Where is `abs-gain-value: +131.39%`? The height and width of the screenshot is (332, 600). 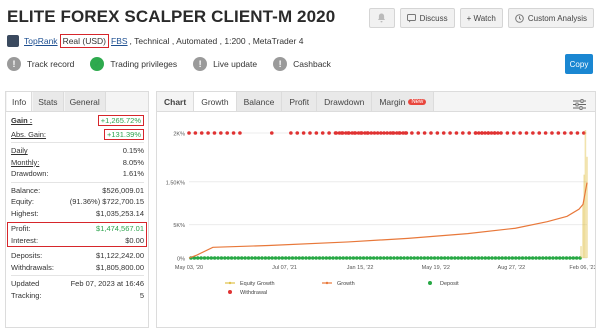
abs-gain-value: +131.39% is located at coordinates (124, 134).